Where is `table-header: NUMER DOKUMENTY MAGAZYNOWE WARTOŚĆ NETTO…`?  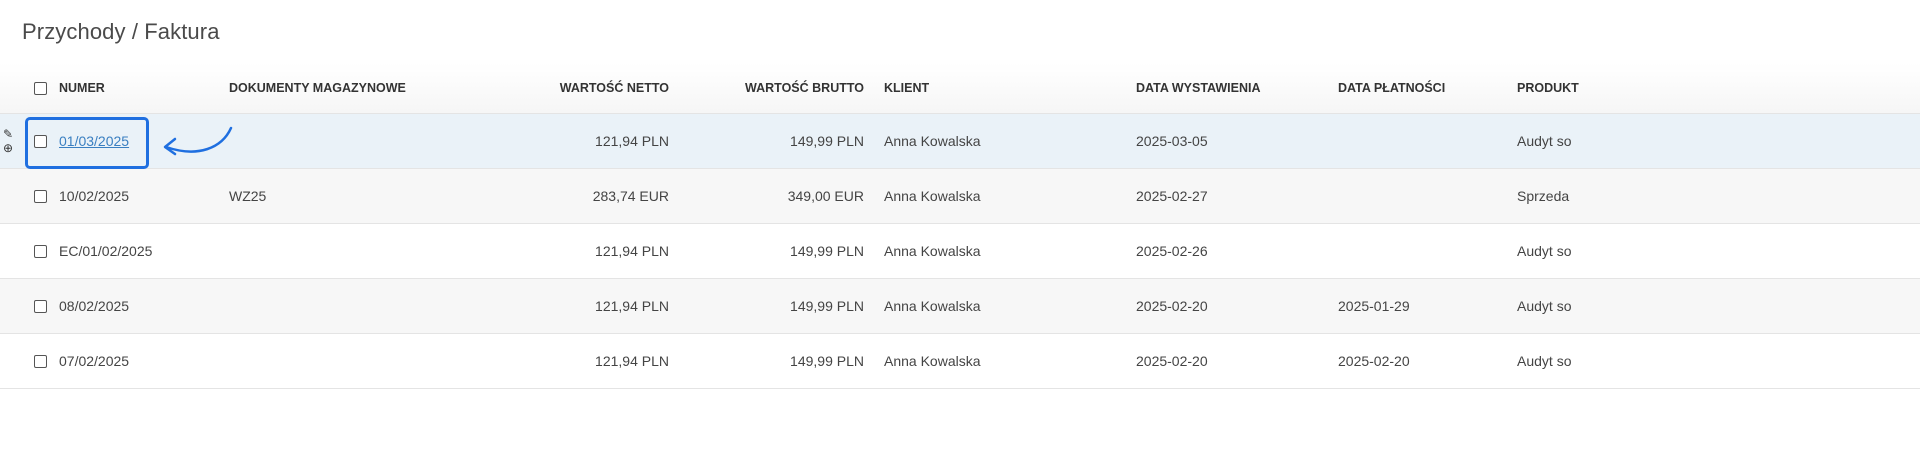 table-header: NUMER DOKUMENTY MAGAZYNOWE WARTOŚĆ NETTO… is located at coordinates (960, 88).